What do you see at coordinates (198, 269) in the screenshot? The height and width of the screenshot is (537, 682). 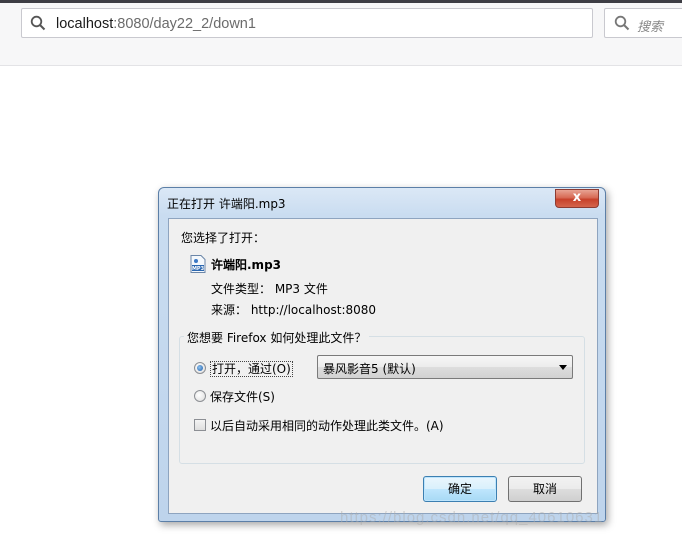 I see `svg-text: MP3` at bounding box center [198, 269].